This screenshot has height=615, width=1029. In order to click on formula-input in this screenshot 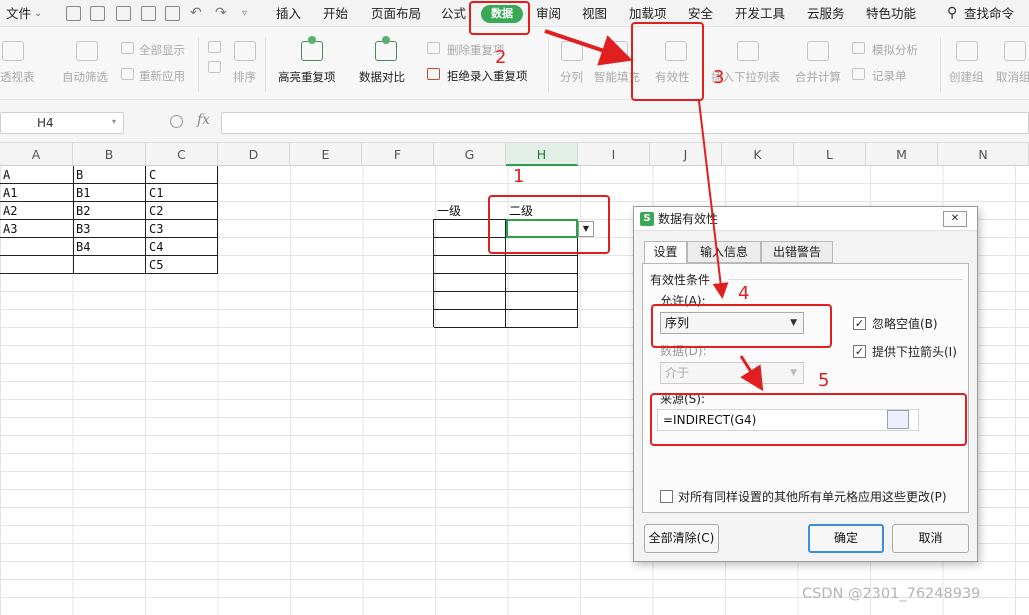, I will do `click(625, 123)`.